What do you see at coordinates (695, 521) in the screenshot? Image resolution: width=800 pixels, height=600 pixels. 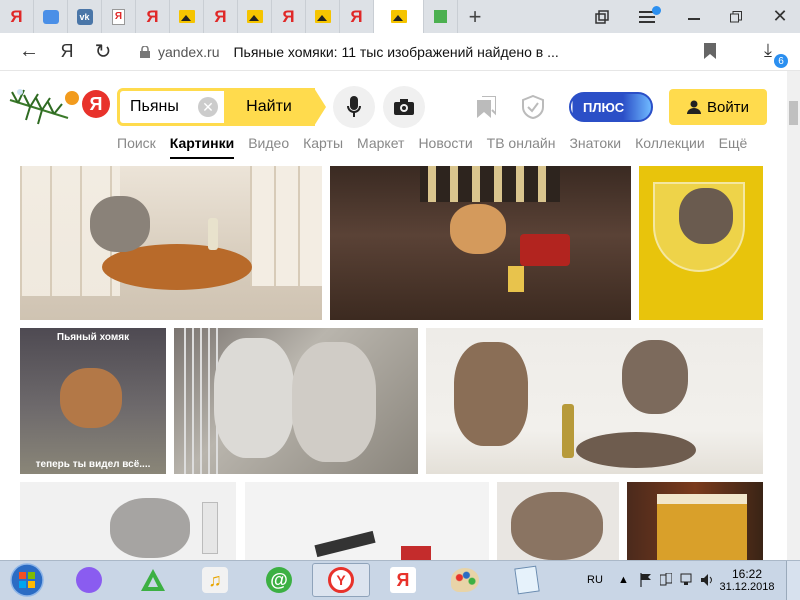 I see `image-result-beer-mug` at bounding box center [695, 521].